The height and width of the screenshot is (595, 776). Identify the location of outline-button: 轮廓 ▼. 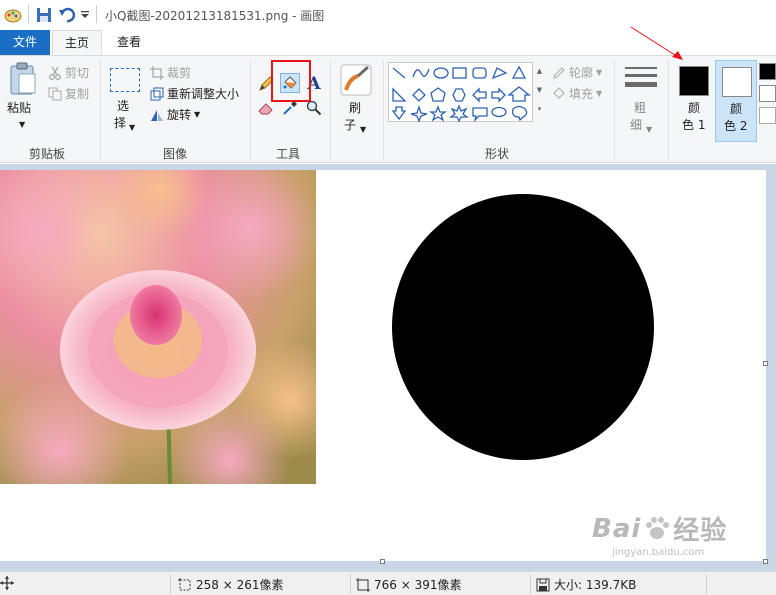
(577, 72).